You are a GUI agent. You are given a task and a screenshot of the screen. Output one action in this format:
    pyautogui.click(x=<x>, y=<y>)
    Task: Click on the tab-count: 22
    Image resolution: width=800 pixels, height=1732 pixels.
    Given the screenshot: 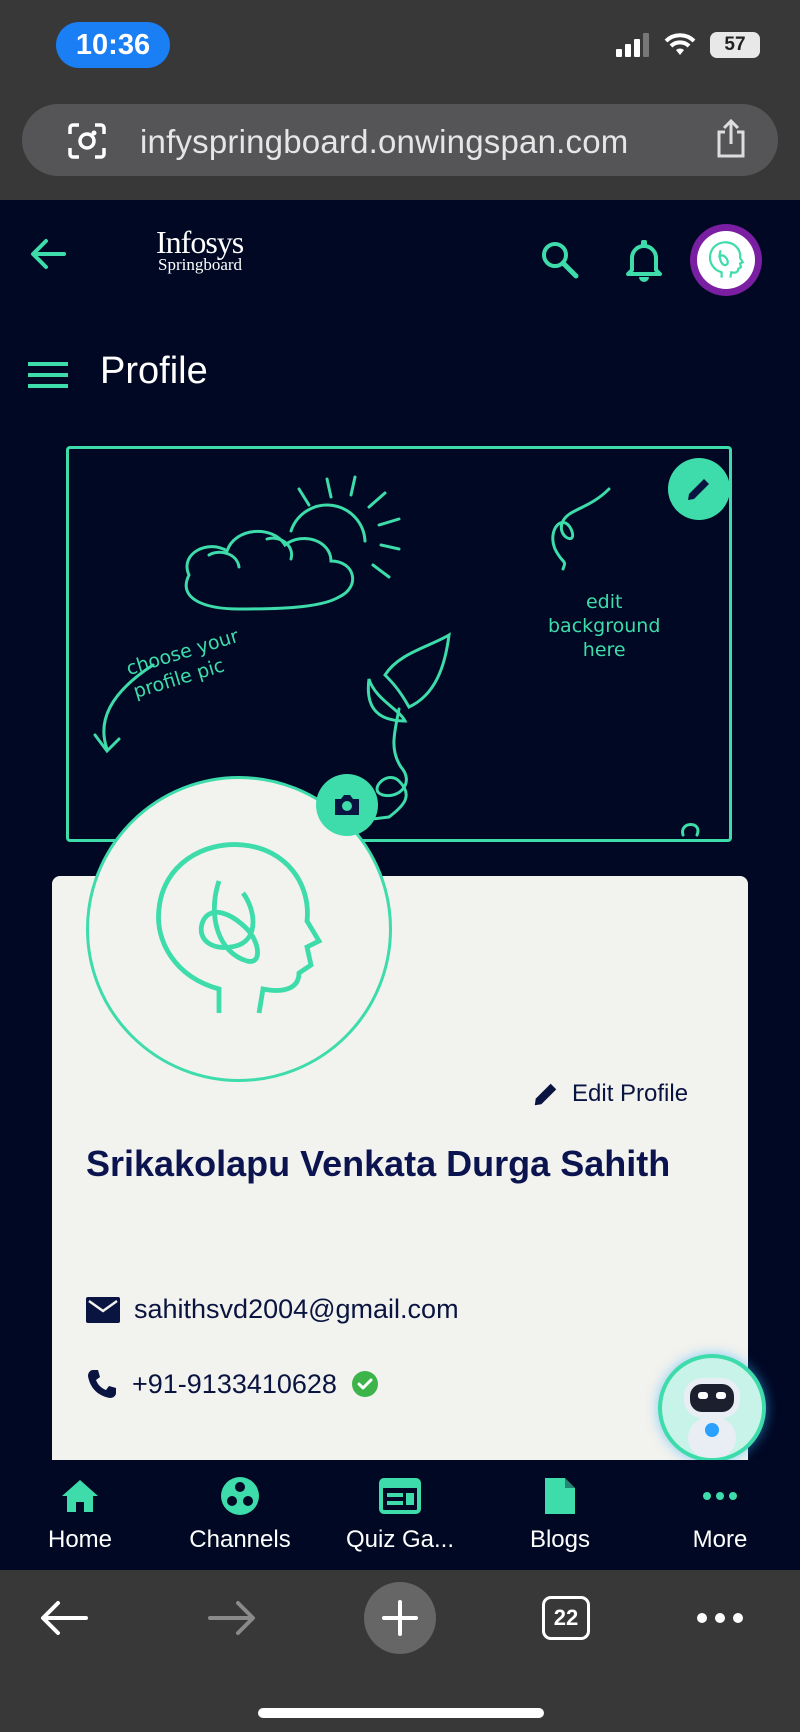 What is the action you would take?
    pyautogui.click(x=566, y=1618)
    